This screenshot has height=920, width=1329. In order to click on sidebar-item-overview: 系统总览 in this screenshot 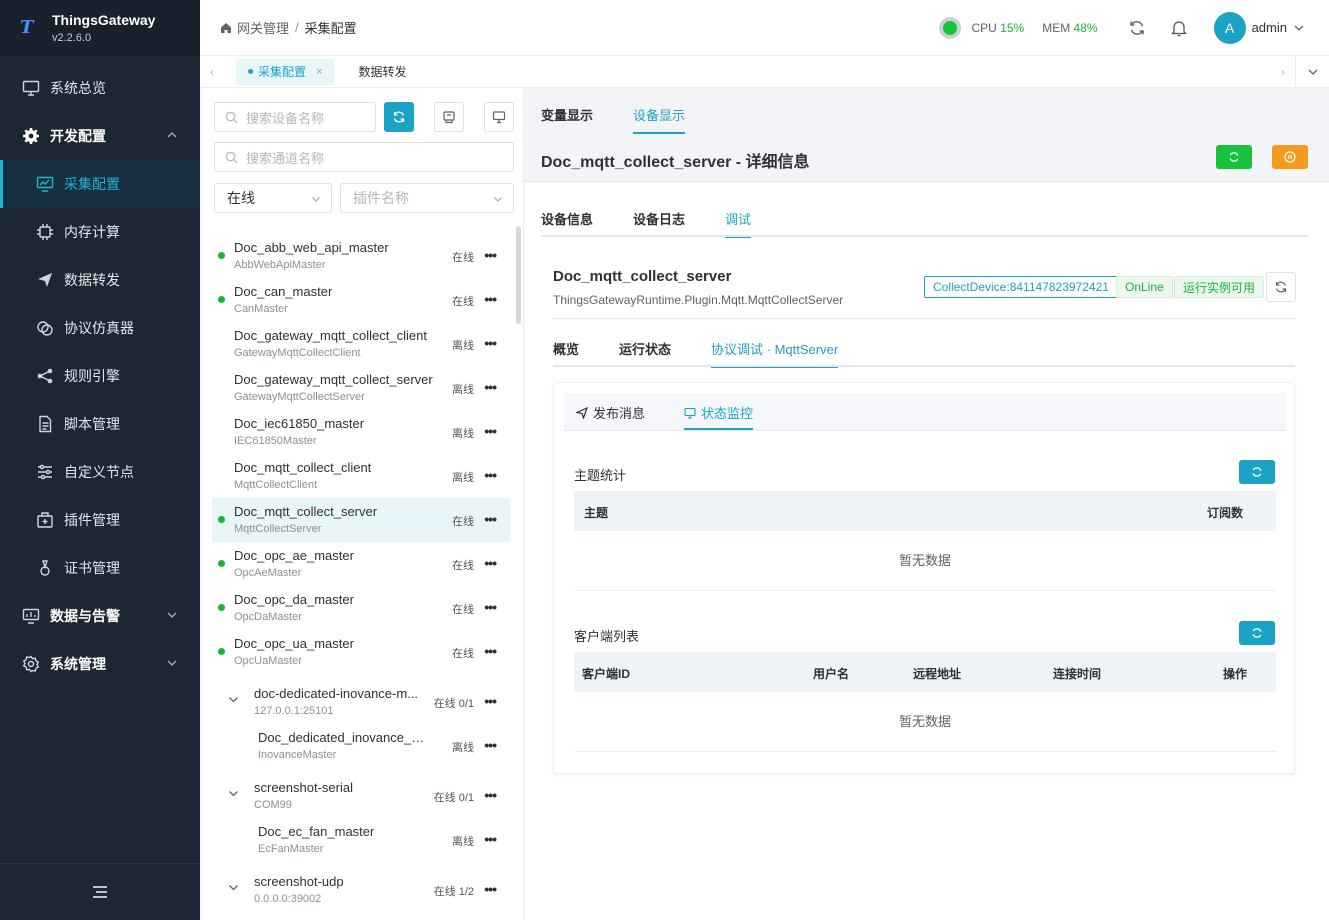, I will do `click(100, 88)`.